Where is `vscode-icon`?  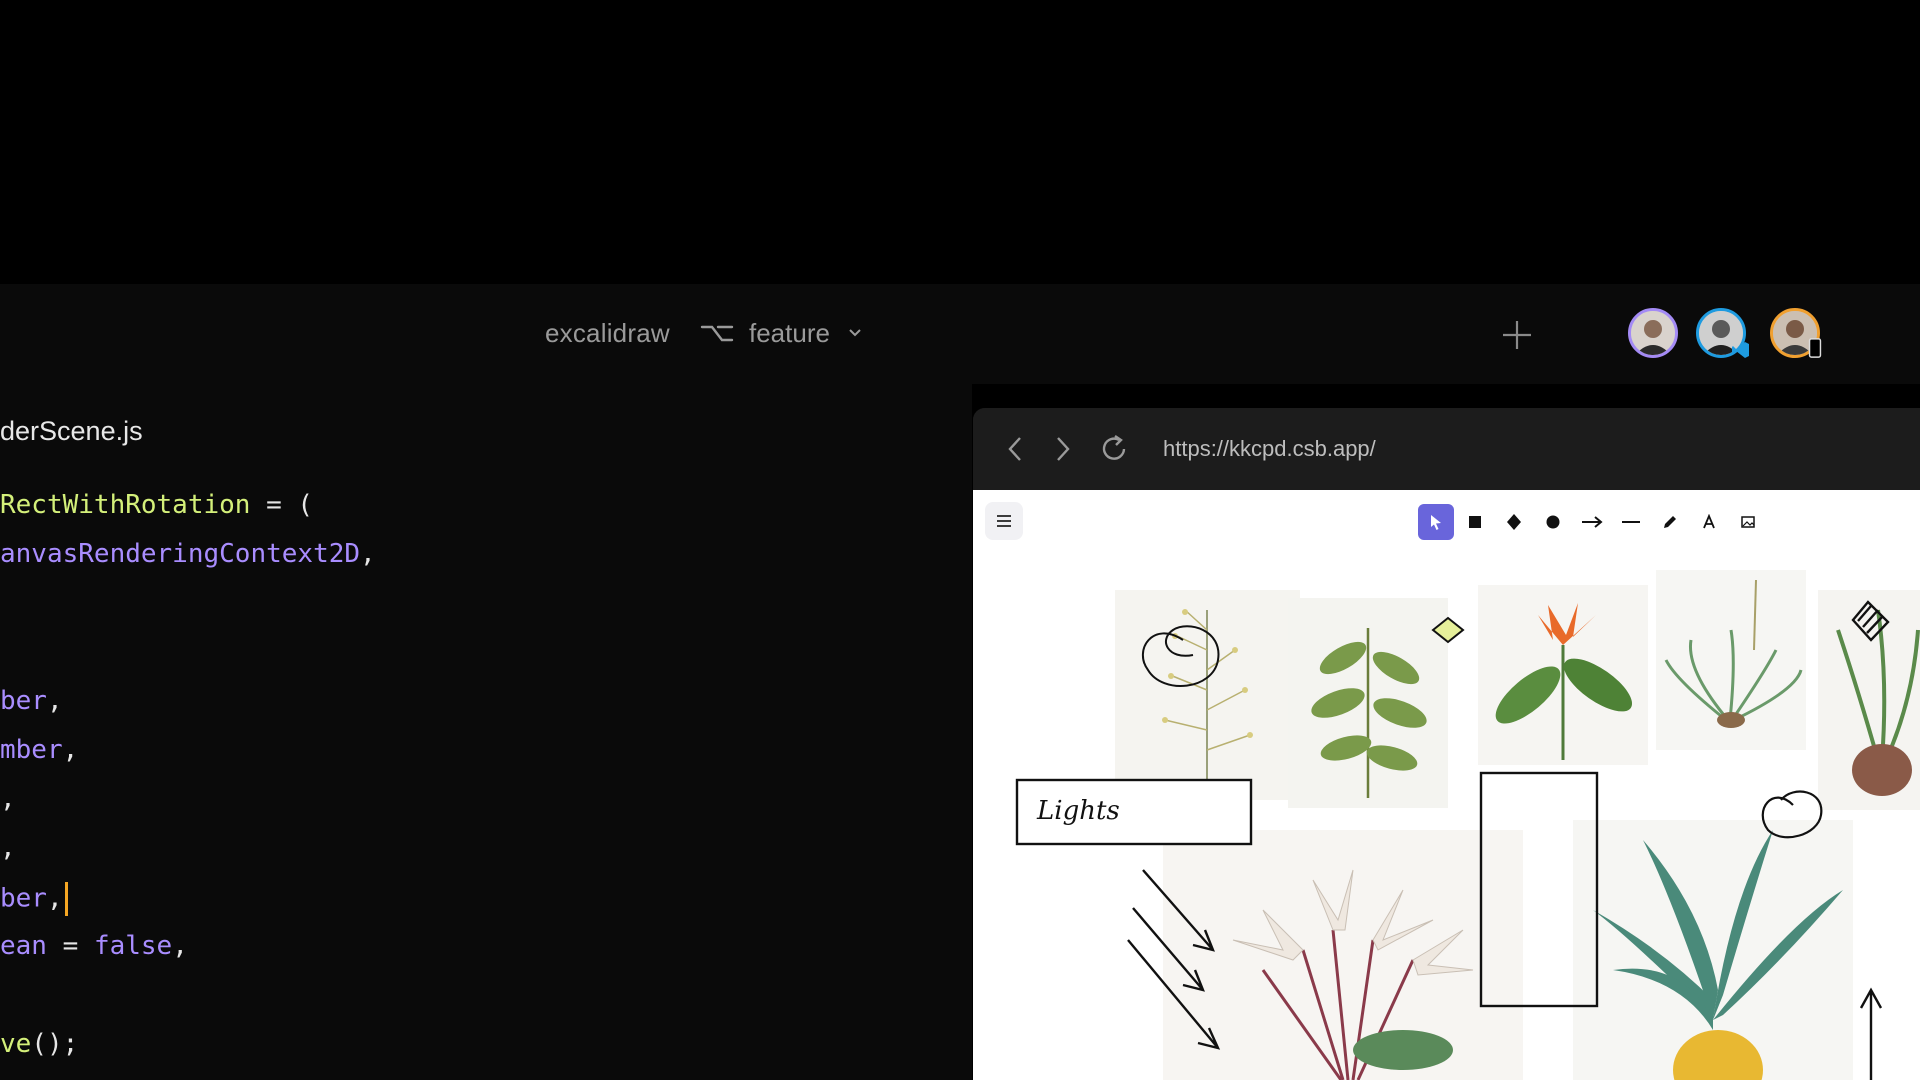
vscode-icon is located at coordinates (1740, 350).